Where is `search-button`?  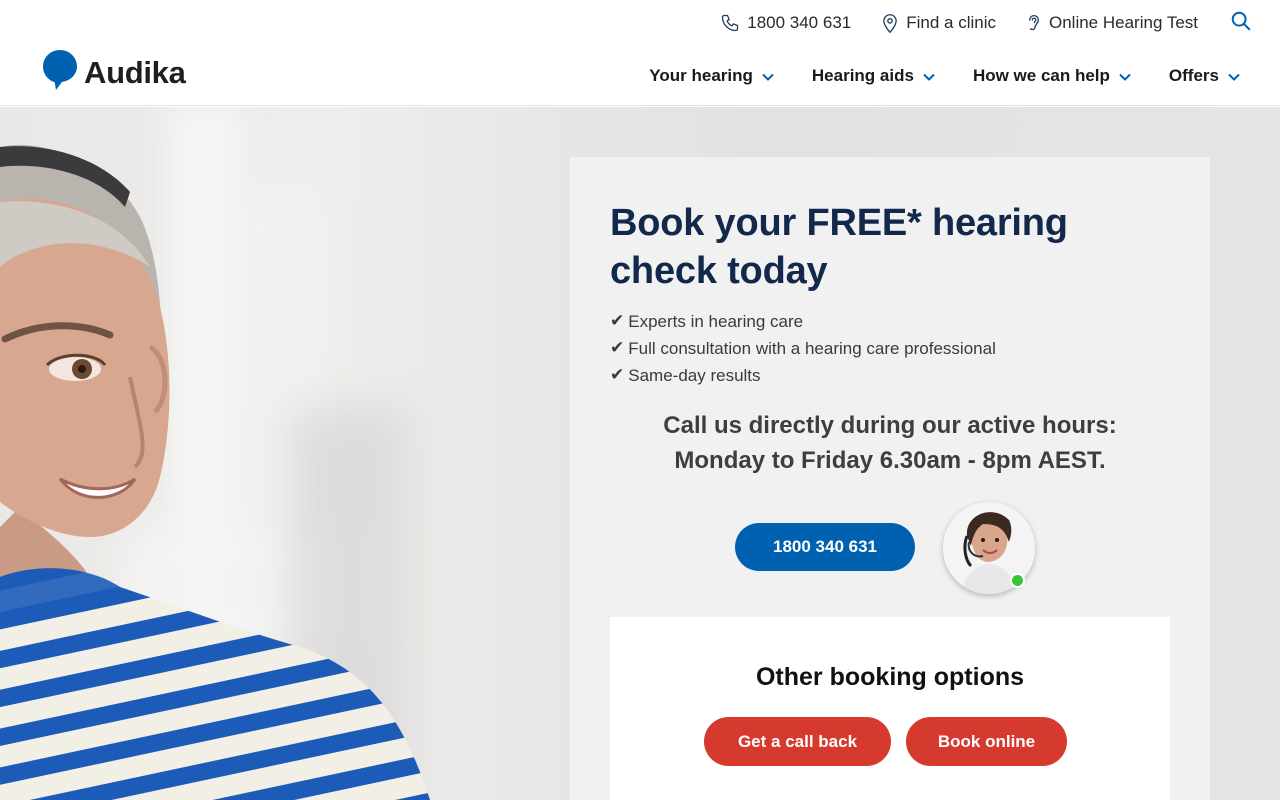 search-button is located at coordinates (1241, 23).